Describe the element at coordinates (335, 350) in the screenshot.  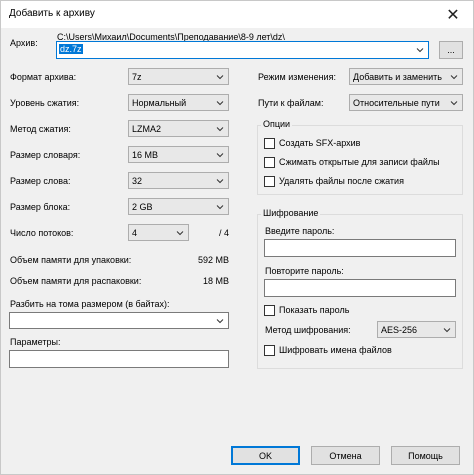
I see `encrypt-names-label: Шифровать имена файлов` at that location.